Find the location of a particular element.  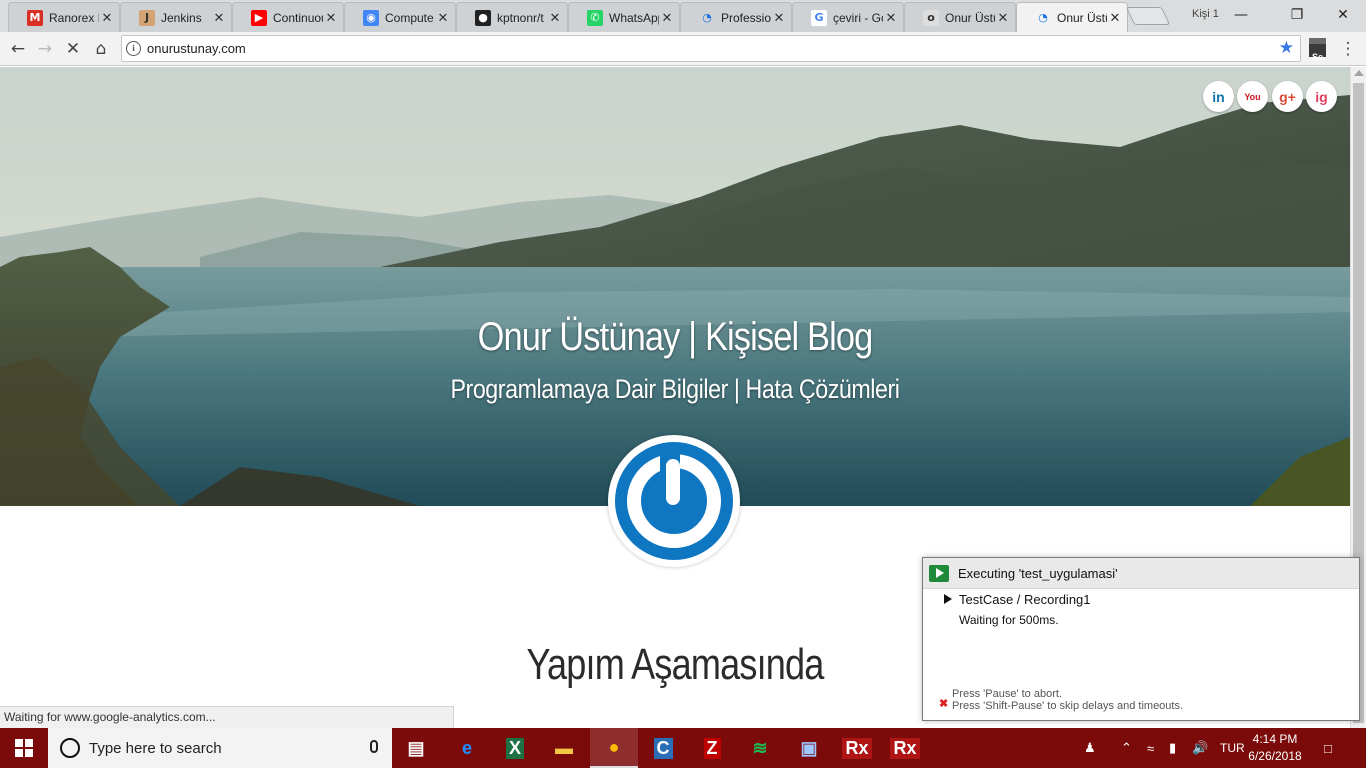

social-glyph: g+ is located at coordinates (1287, 96).